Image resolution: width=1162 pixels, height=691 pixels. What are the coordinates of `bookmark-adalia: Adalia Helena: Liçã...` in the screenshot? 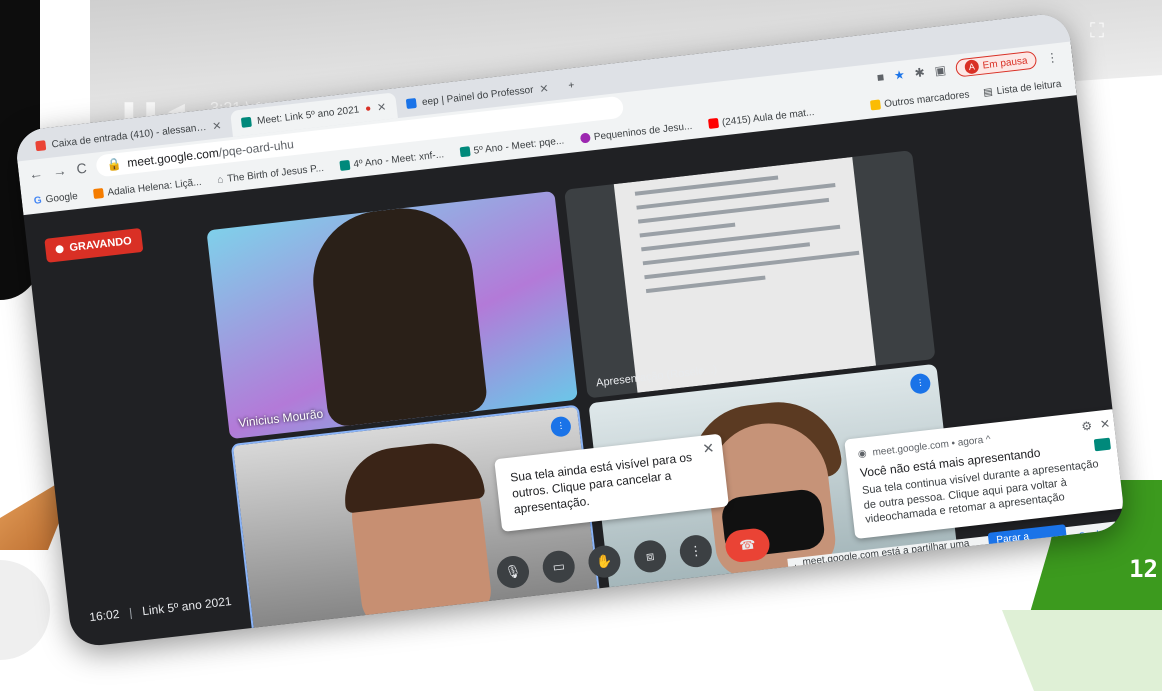 It's located at (148, 188).